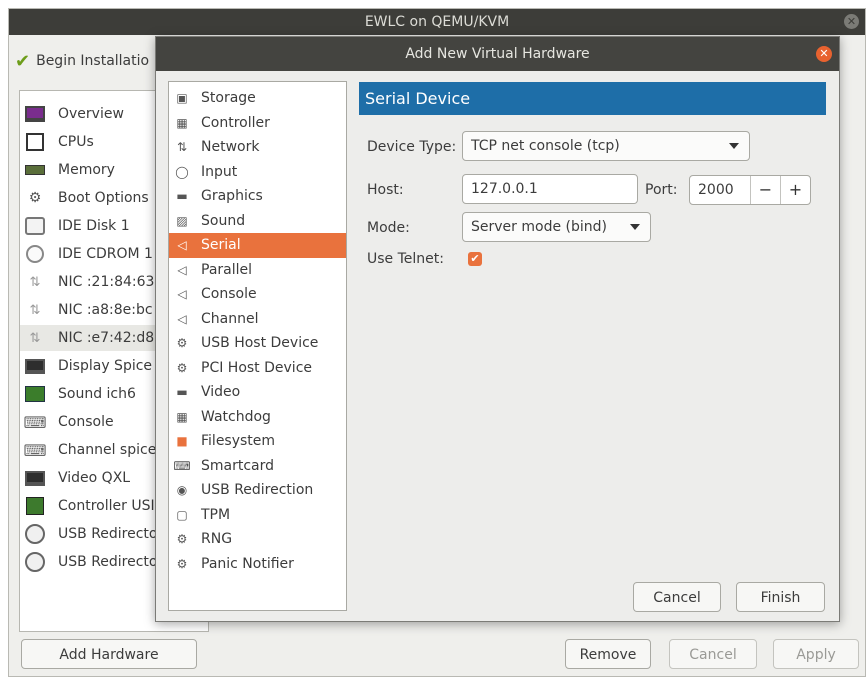 This screenshot has width=866, height=677. Describe the element at coordinates (228, 98) in the screenshot. I see `device-type-label: Storage` at that location.